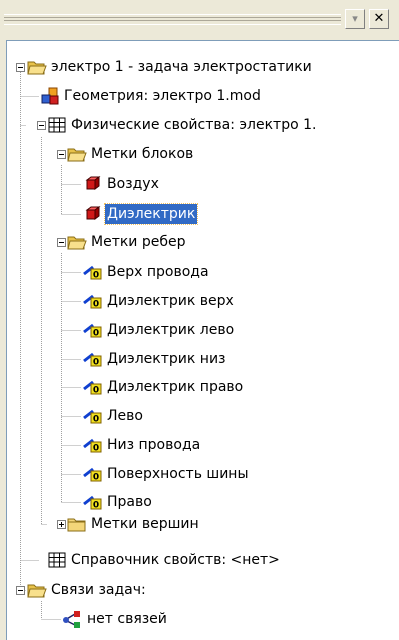 The image size is (399, 640). Describe the element at coordinates (127, 619) in the screenshot. I see `tree-node-label: нет связей` at that location.